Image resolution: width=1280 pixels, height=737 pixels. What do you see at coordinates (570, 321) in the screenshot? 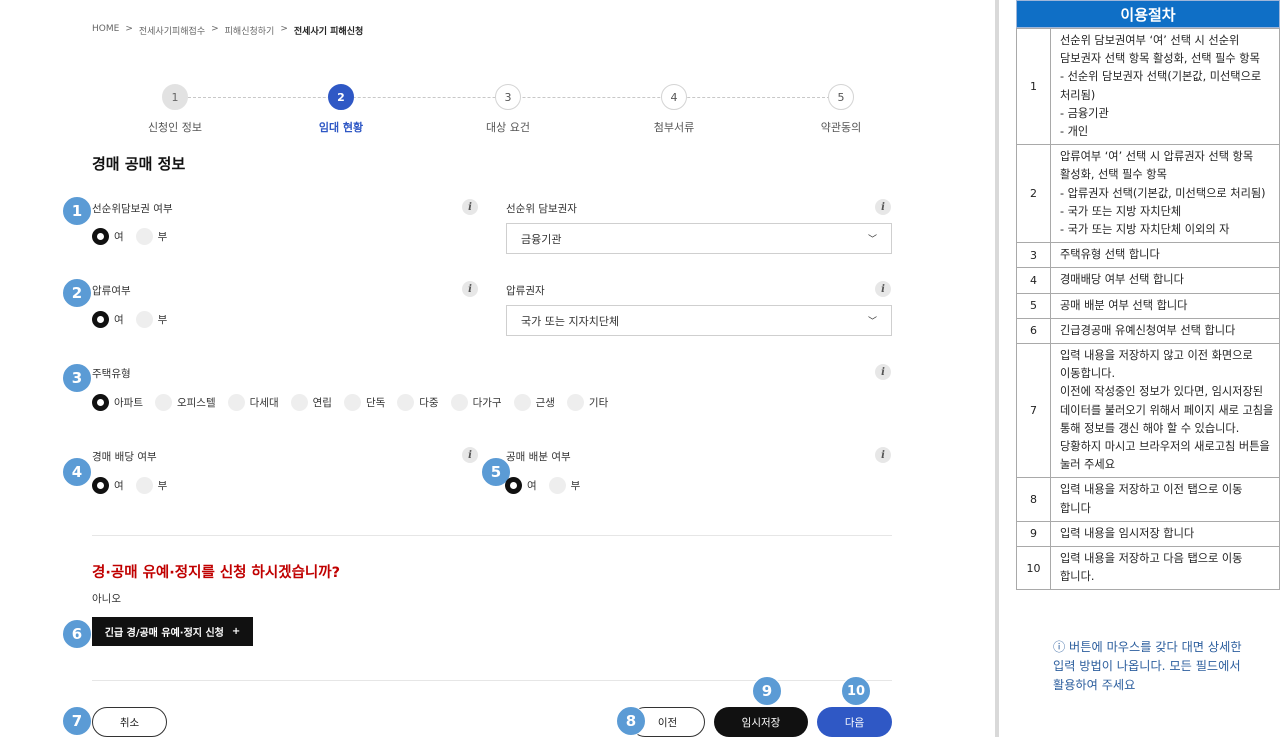
I see `select-value: 국가 또는 지자치단체` at bounding box center [570, 321].